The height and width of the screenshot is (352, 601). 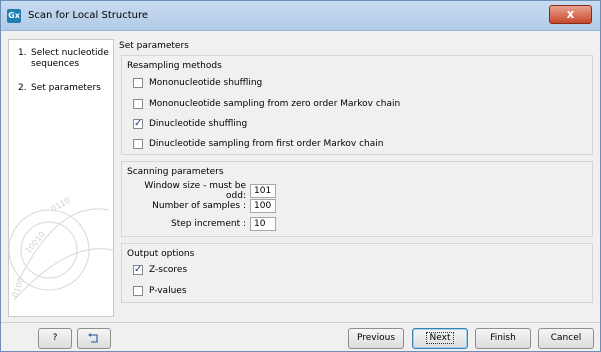 What do you see at coordinates (263, 206) in the screenshot?
I see `samples-input: 100` at bounding box center [263, 206].